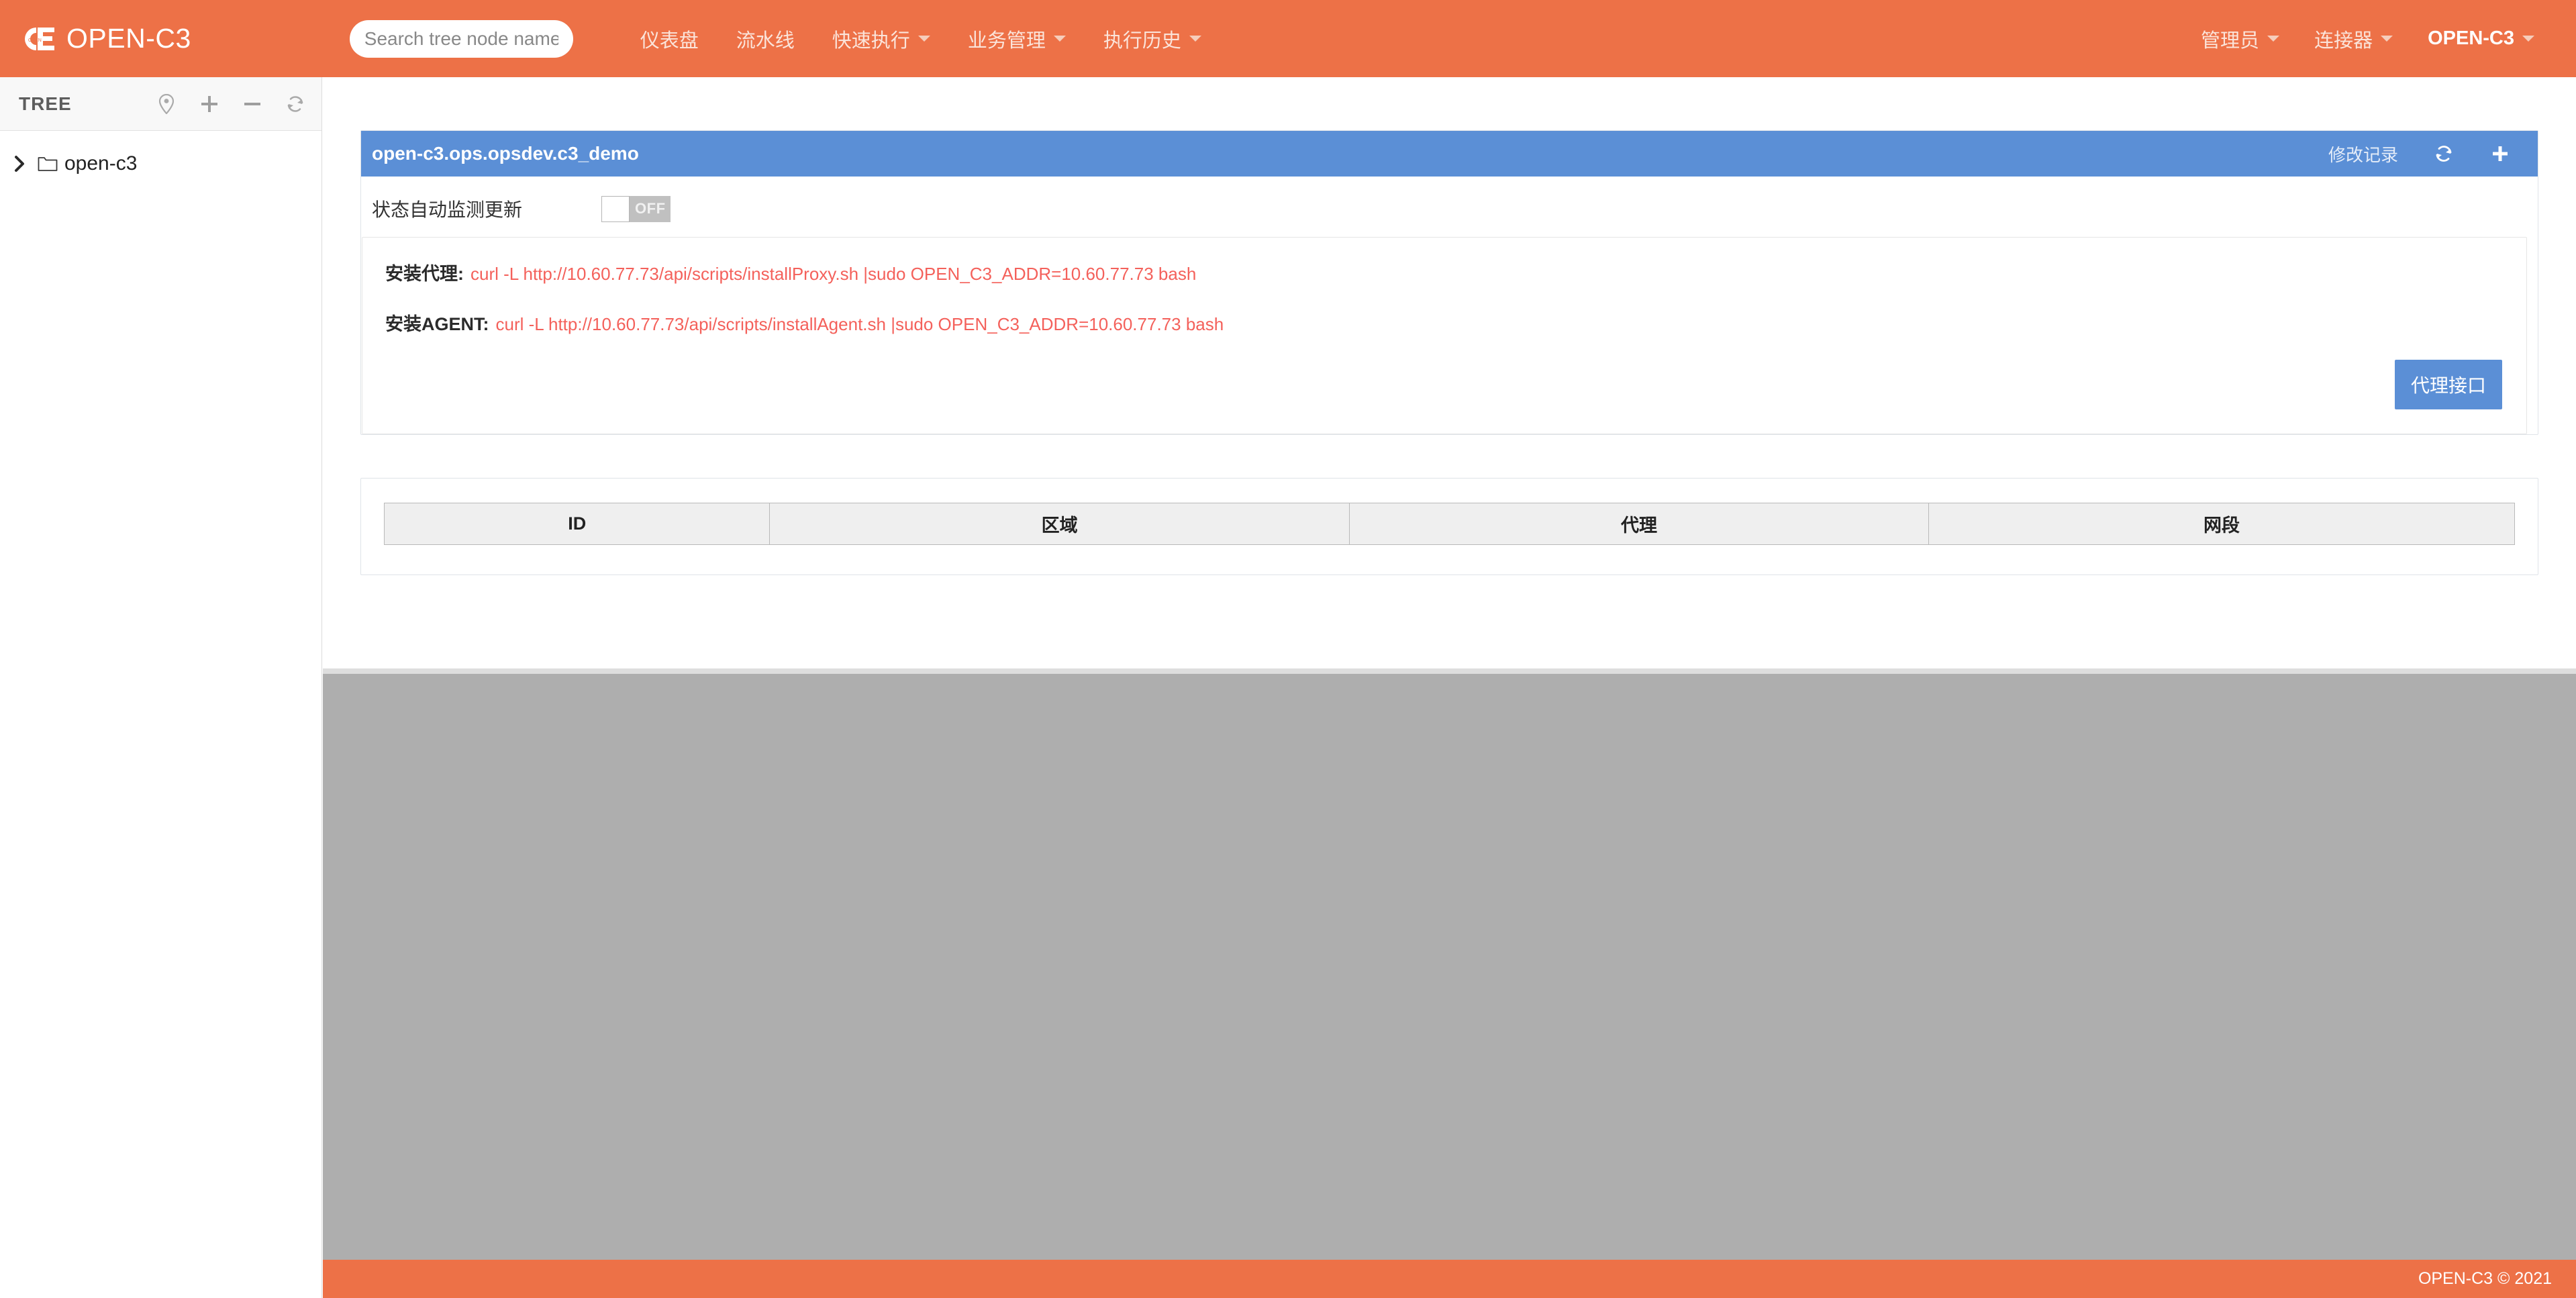 This screenshot has height=1298, width=2576. I want to click on auto-monitor-label: 状态自动监测更新, so click(447, 209).